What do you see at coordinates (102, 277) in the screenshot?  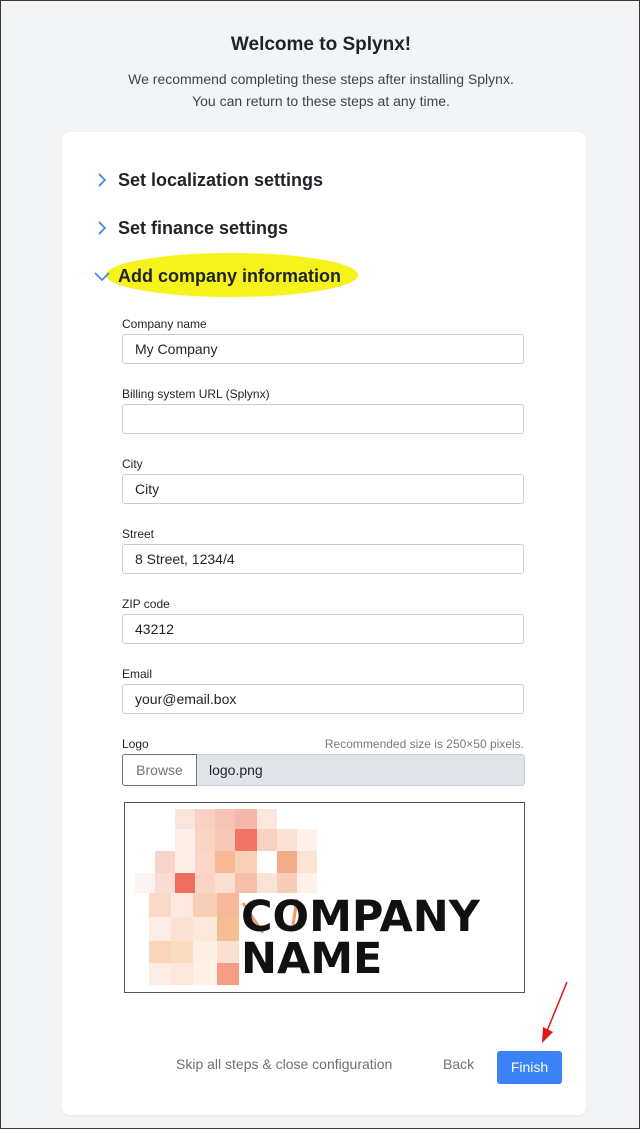 I see `chevron-down-icon` at bounding box center [102, 277].